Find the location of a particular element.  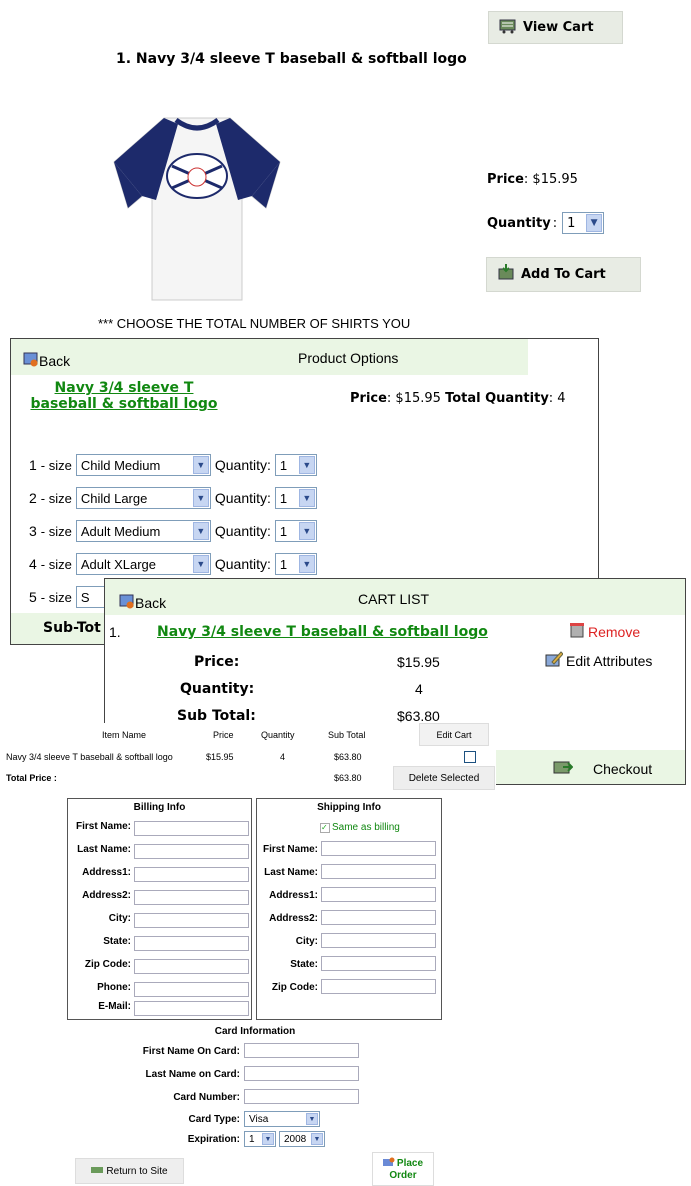

cart-price-label: Price: is located at coordinates (217, 662).